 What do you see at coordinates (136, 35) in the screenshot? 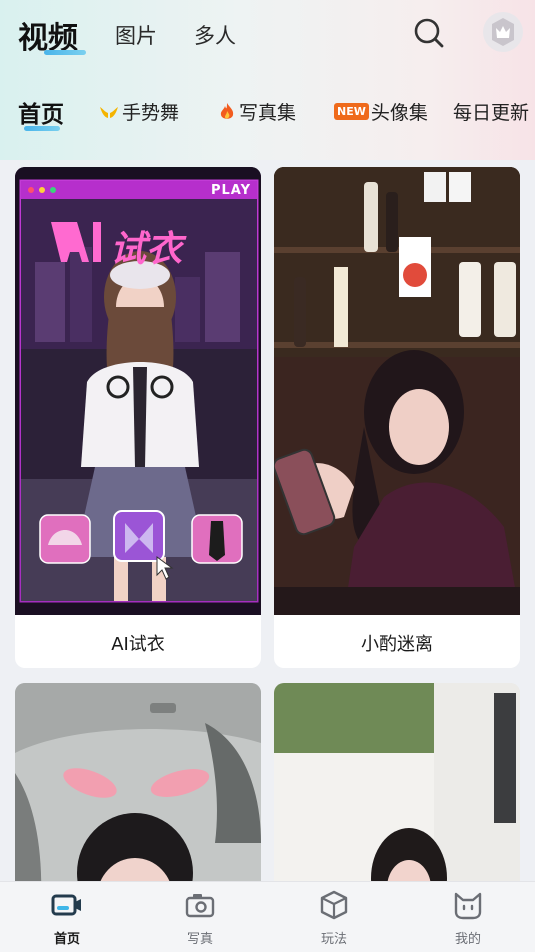
I see `tab-photo: 图片` at bounding box center [136, 35].